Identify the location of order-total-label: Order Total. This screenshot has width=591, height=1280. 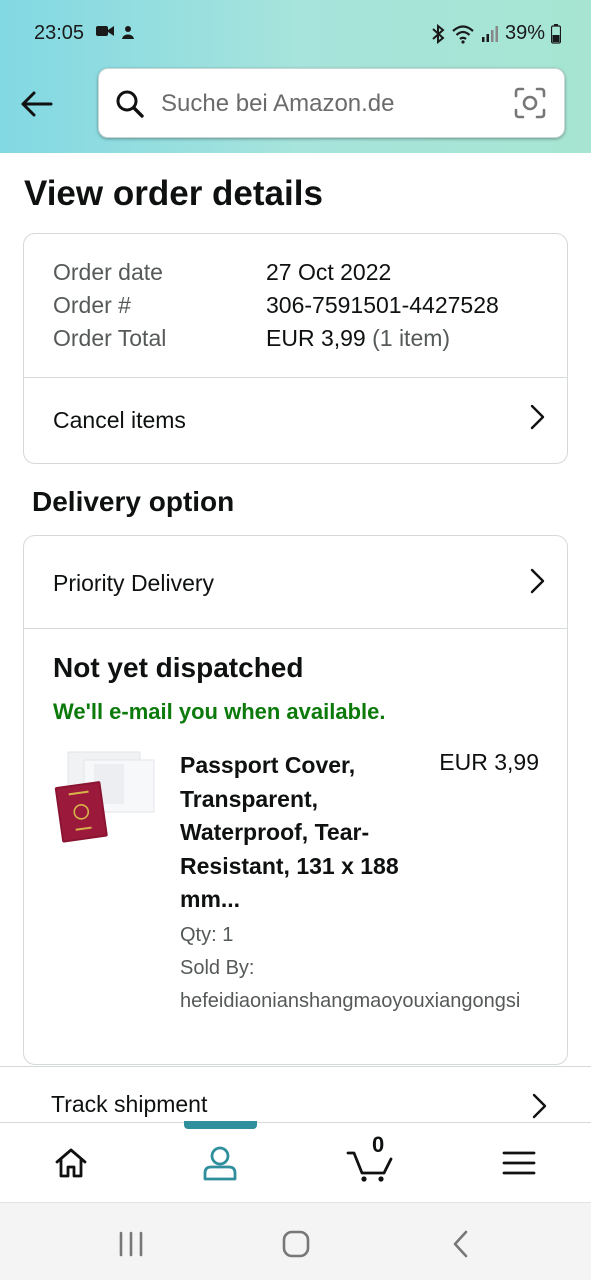
(110, 338).